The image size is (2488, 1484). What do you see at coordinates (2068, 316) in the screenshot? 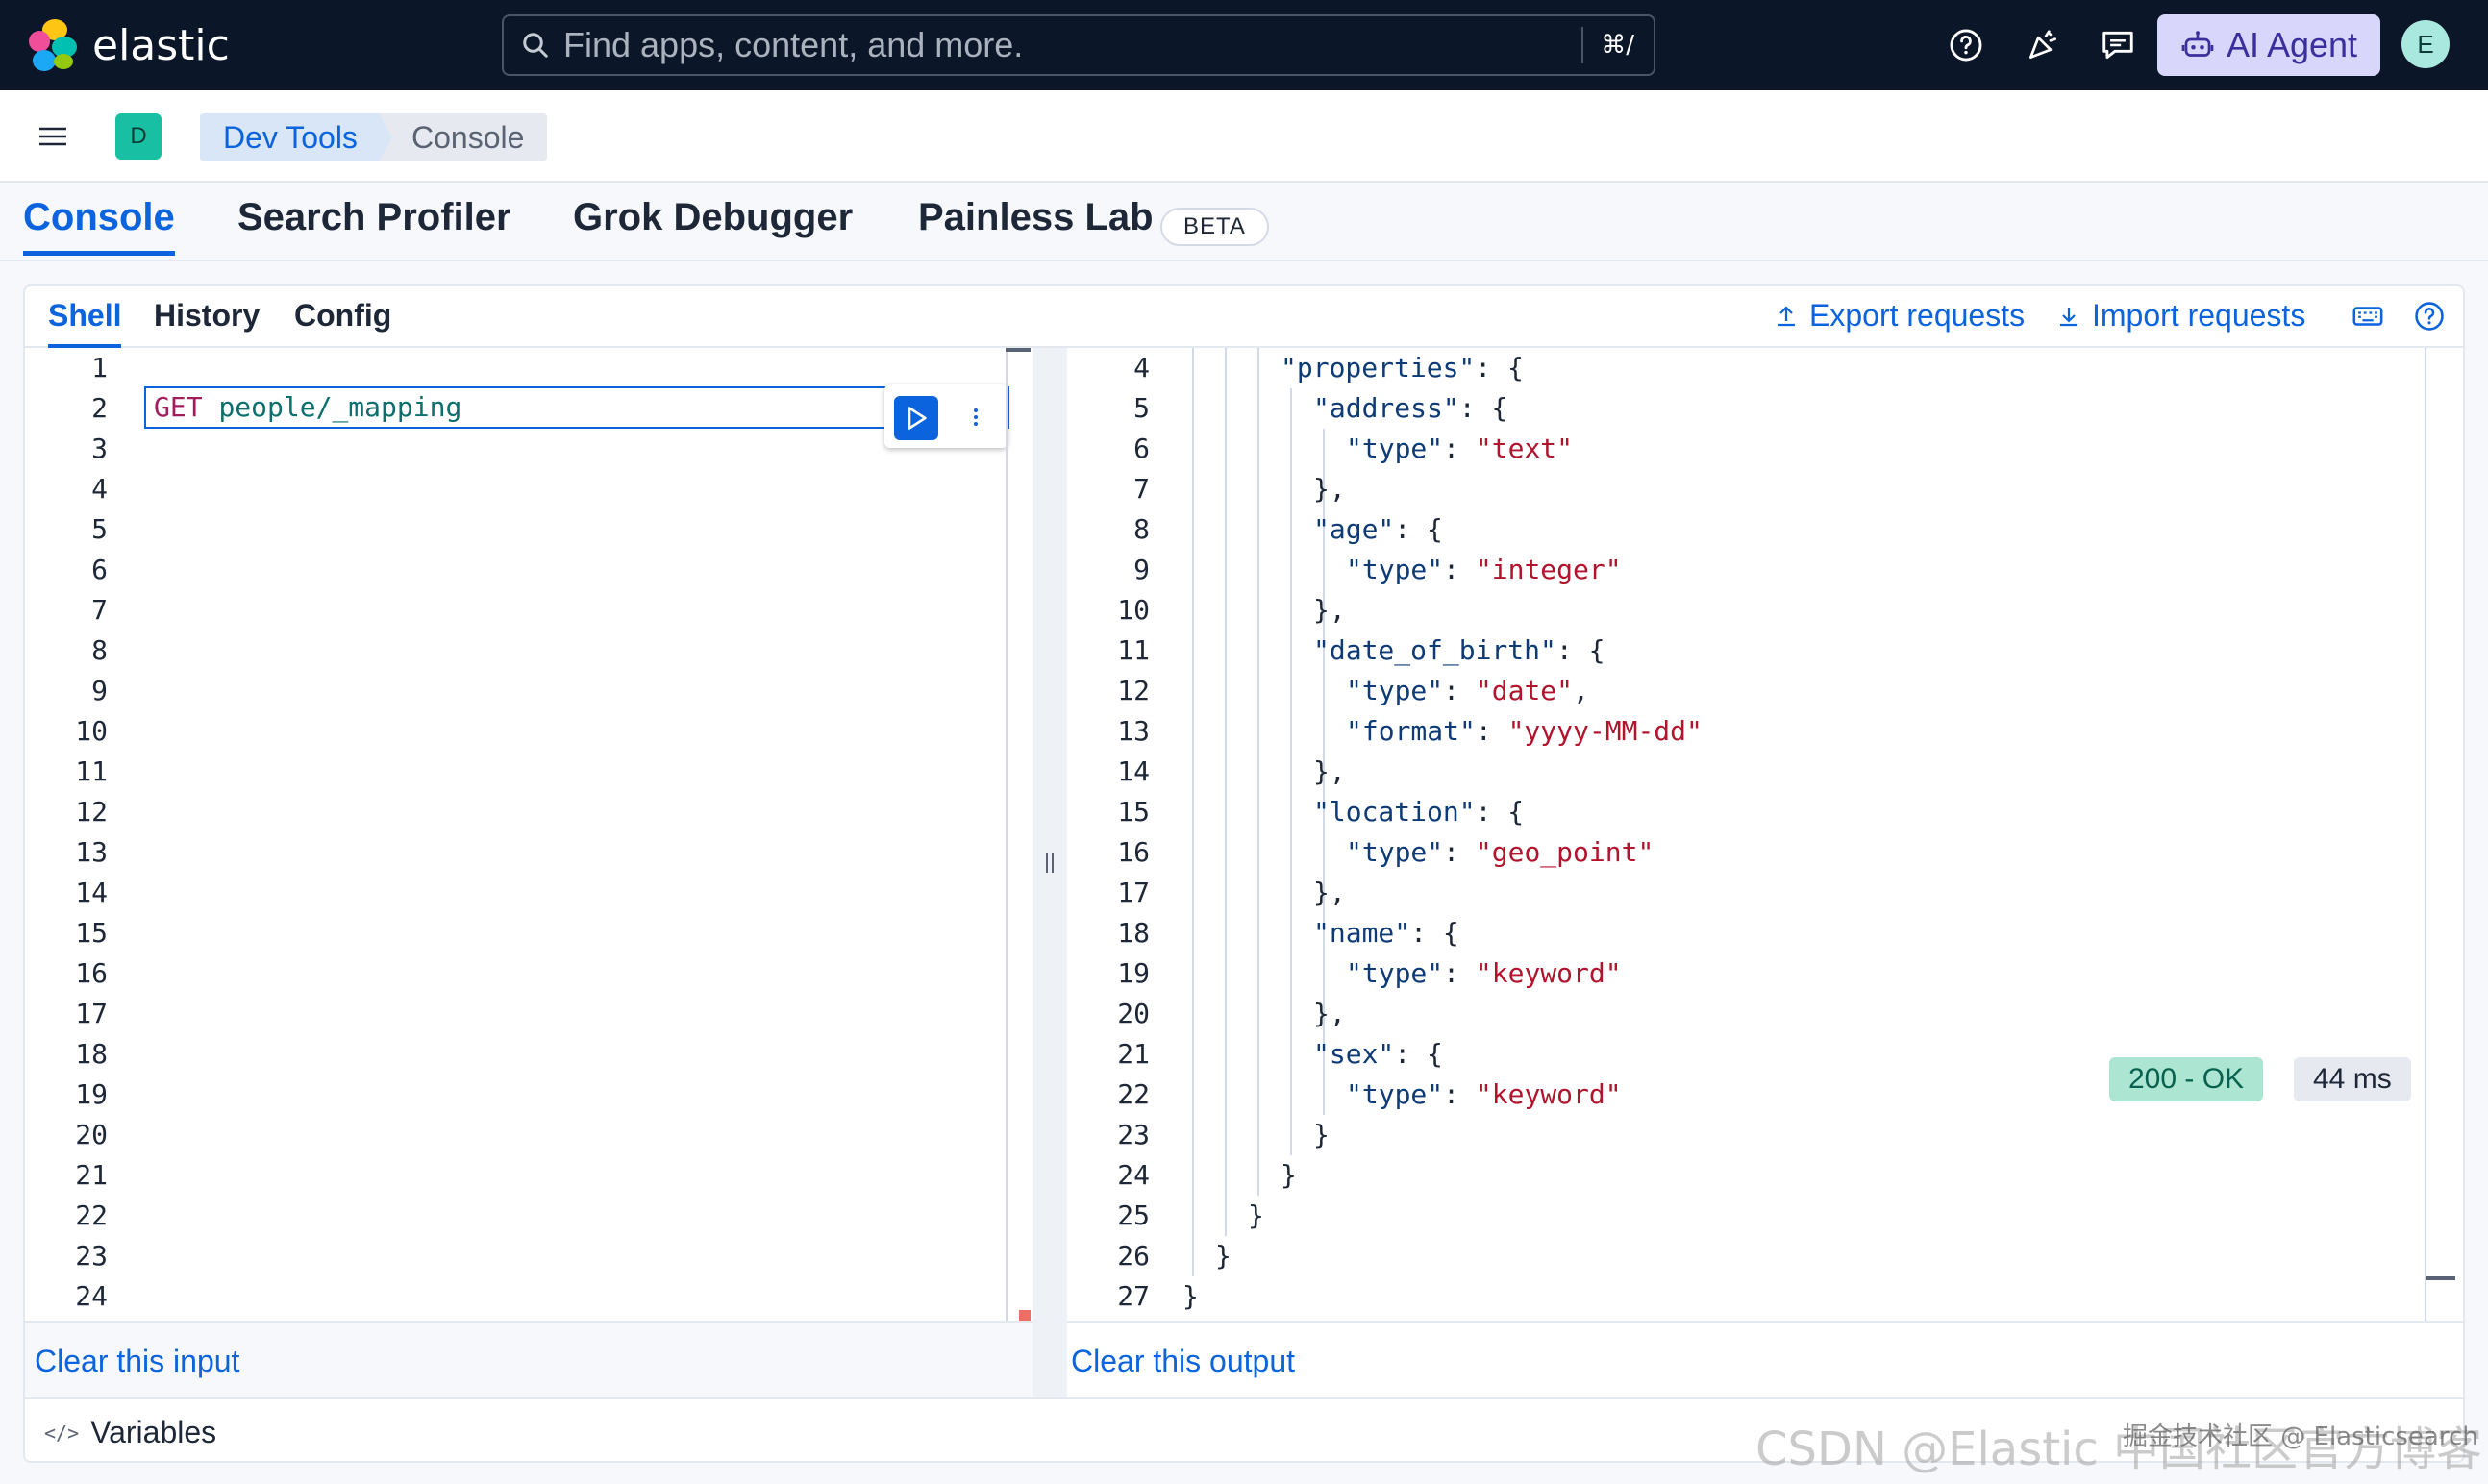
I see `import-icon` at bounding box center [2068, 316].